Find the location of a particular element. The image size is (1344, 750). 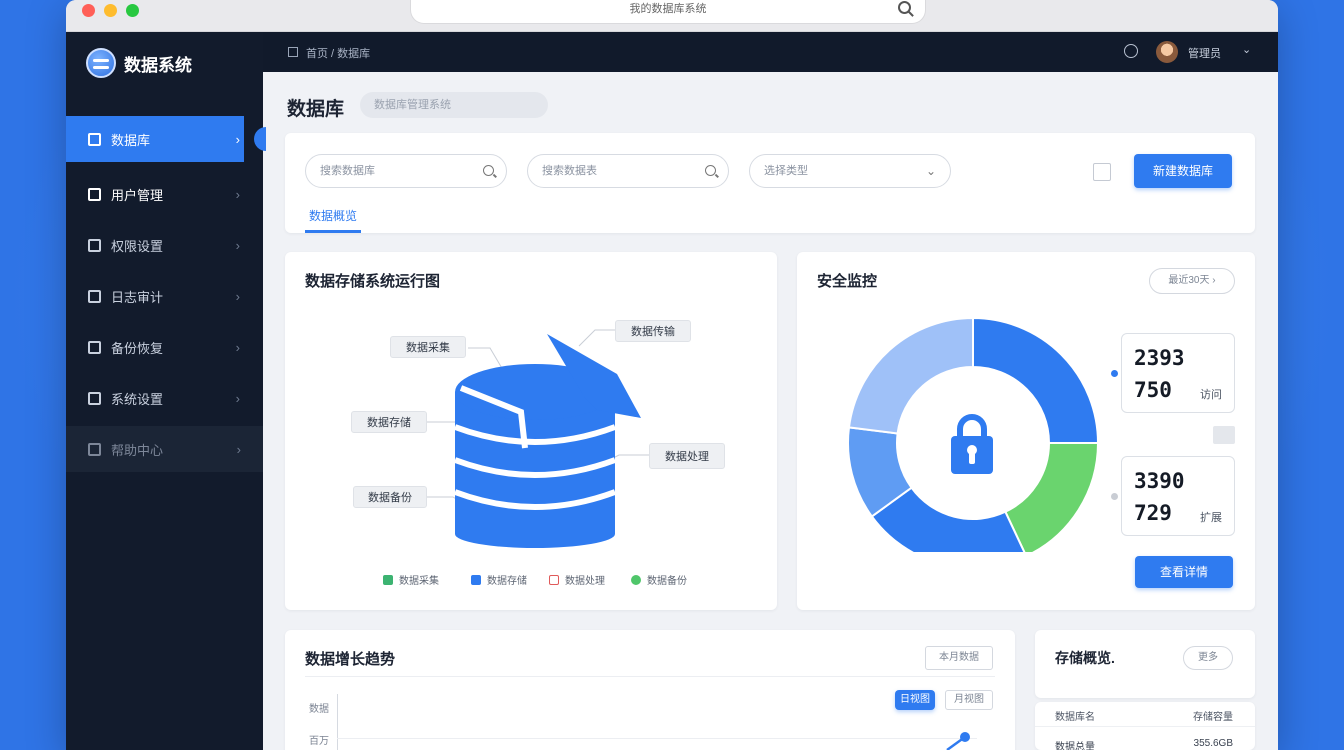

trend-card: 数据增长趋势 本月数据 日视图 月视图 数据 百万 is located at coordinates (650, 690).